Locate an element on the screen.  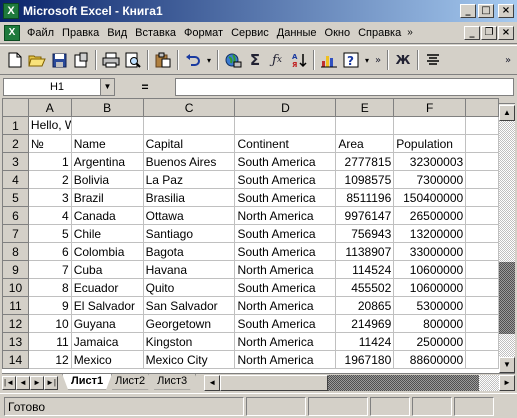
column-header-e: E is located at coordinates (365, 107).